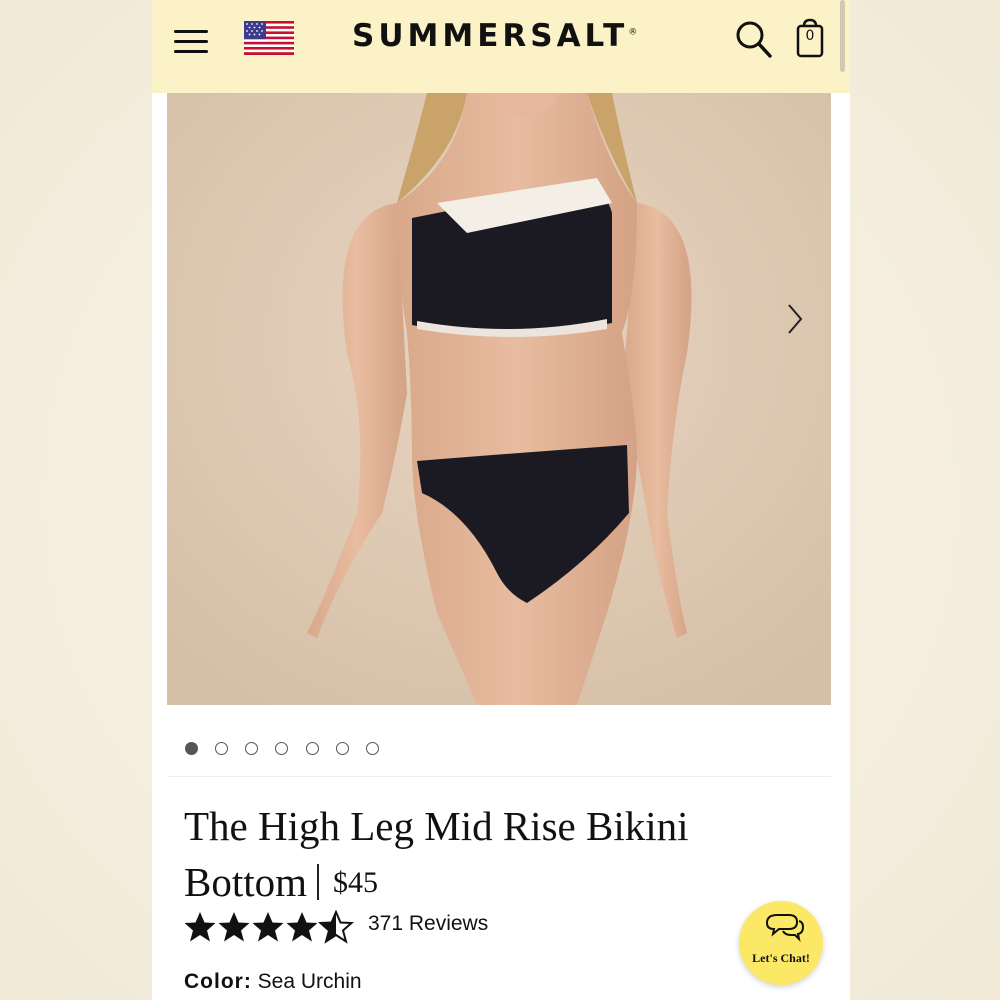  I want to click on cart-icon: 0, so click(810, 39).